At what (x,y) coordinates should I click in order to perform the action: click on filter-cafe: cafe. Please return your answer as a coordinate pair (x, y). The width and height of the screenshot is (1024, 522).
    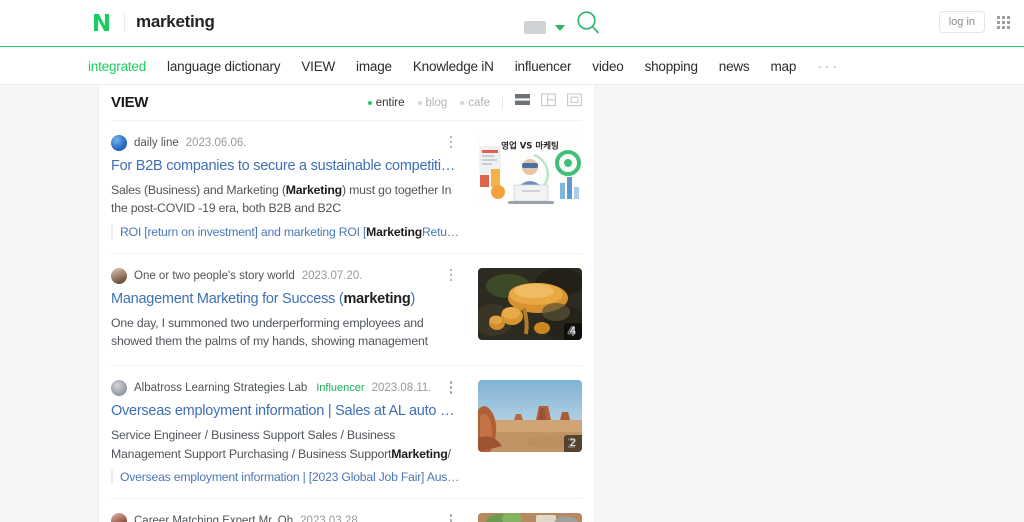
    Looking at the image, I should click on (475, 103).